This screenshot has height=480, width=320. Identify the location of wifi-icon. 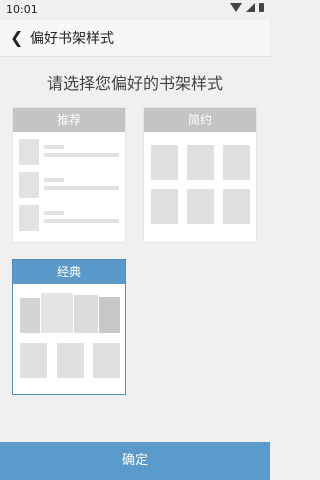
(236, 7).